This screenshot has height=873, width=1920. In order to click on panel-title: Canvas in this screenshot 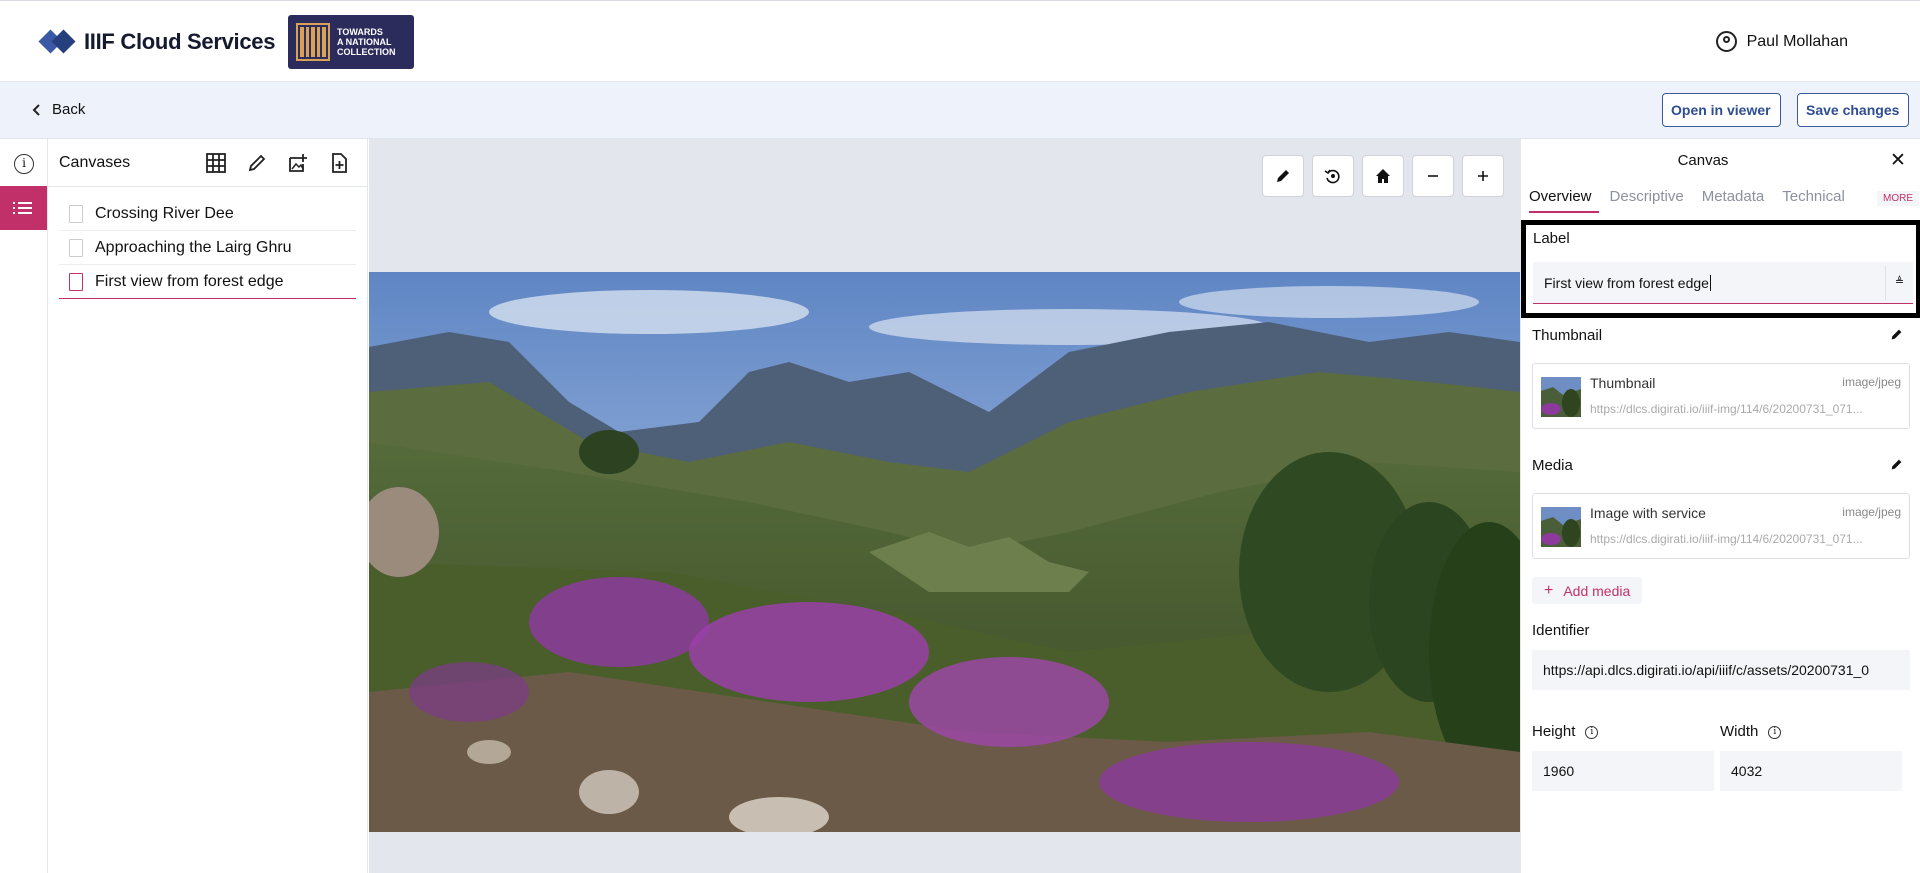, I will do `click(1703, 160)`.